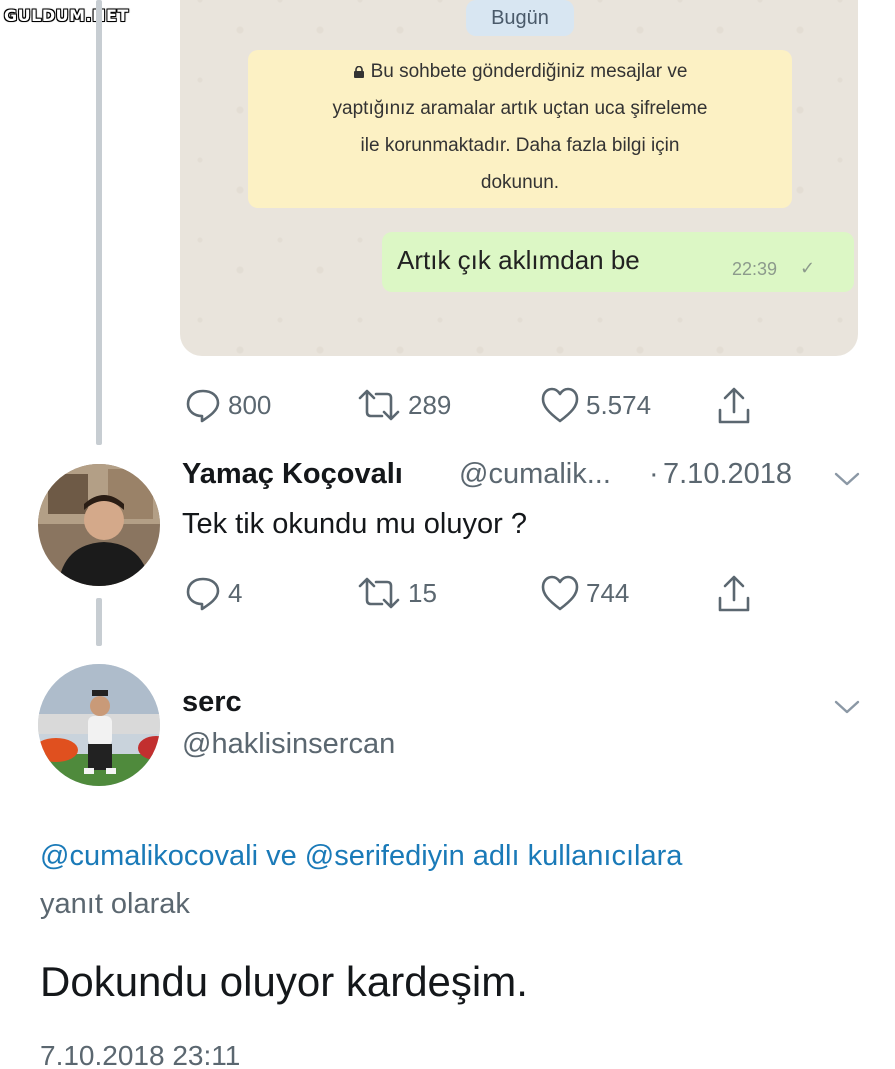  Describe the element at coordinates (212, 702) in the screenshot. I see `author-name: serc` at that location.